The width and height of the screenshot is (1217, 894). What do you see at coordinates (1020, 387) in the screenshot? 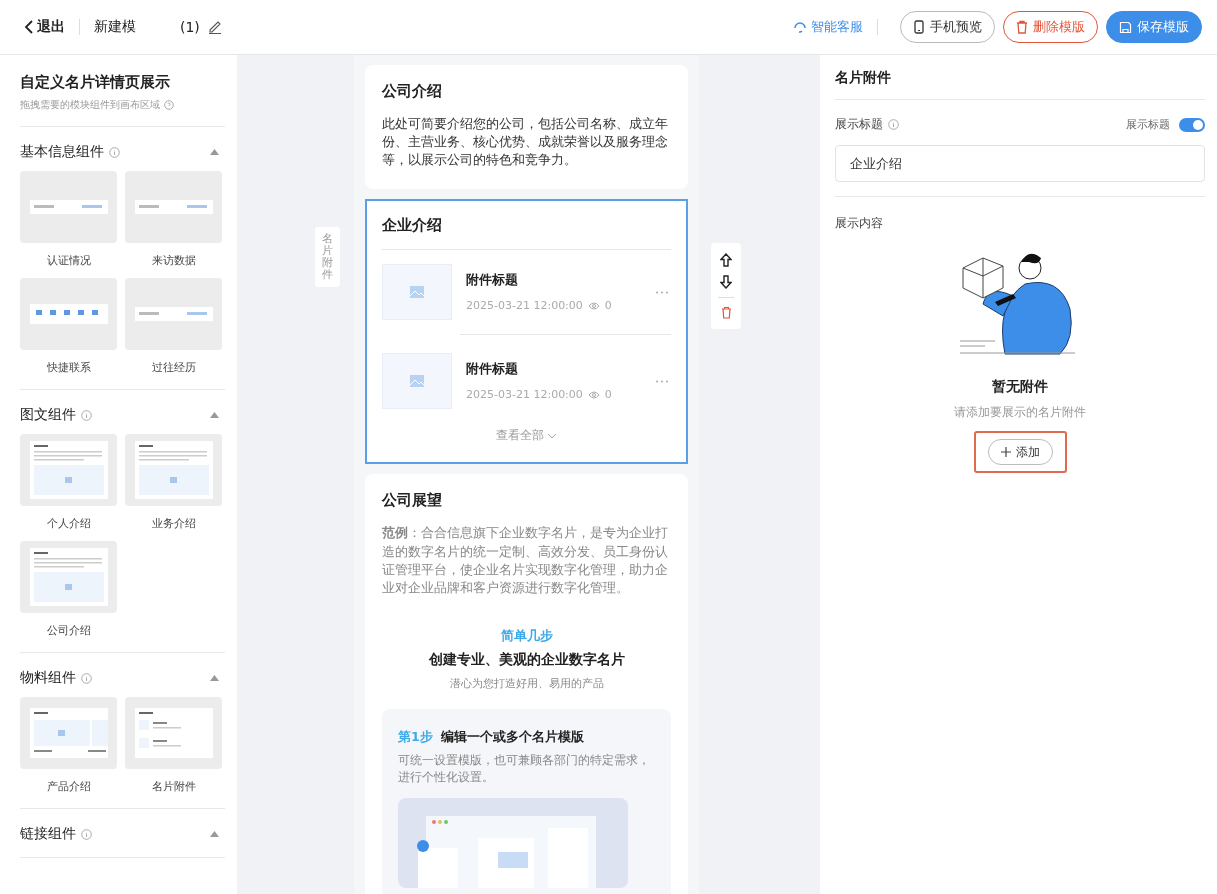
I see `empty-title: 暂无附件` at bounding box center [1020, 387].